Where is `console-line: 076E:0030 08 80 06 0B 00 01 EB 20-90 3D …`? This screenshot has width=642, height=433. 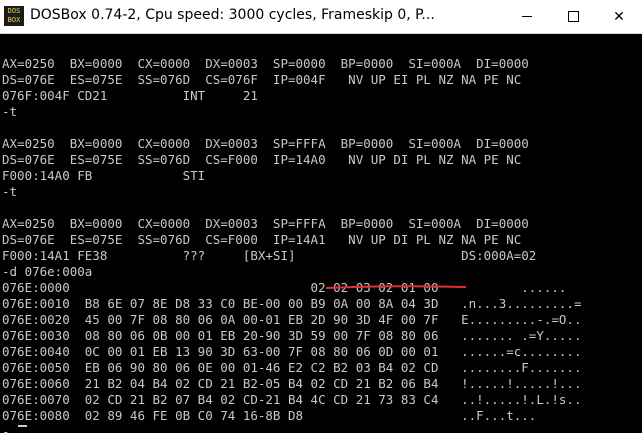 console-line: 076E:0030 08 80 06 0B 00 01 EB 20-90 3D … is located at coordinates (292, 335).